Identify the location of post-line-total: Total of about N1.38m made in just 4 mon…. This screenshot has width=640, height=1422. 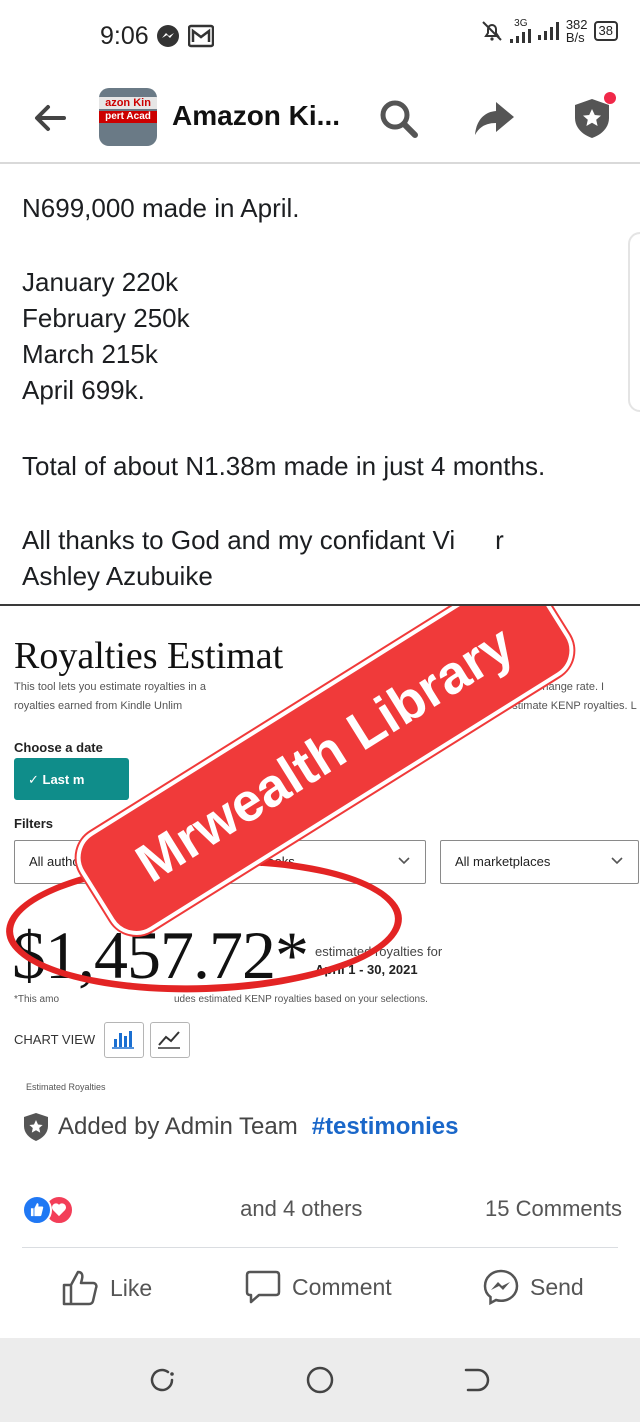
(284, 466).